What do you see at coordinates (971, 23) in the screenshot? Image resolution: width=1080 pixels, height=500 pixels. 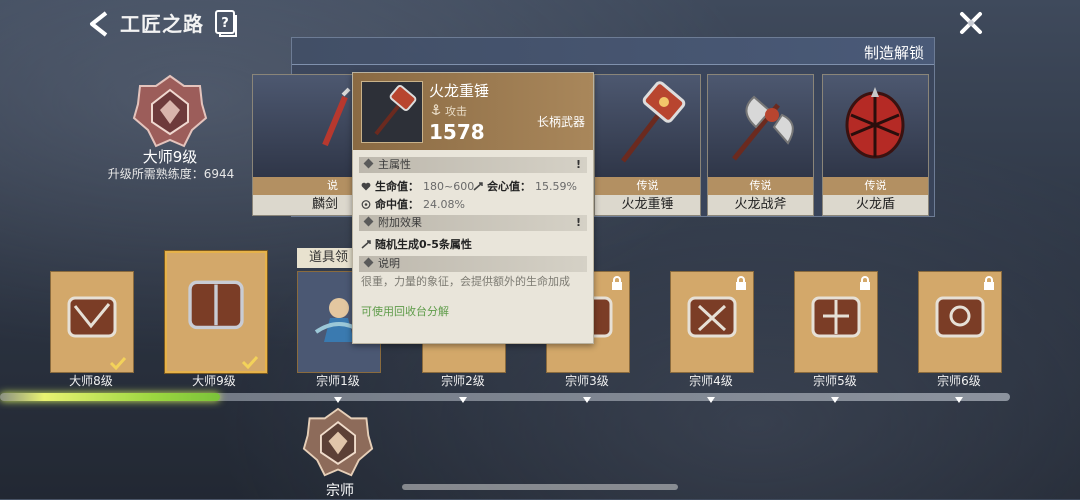 I see `close-x-icon` at bounding box center [971, 23].